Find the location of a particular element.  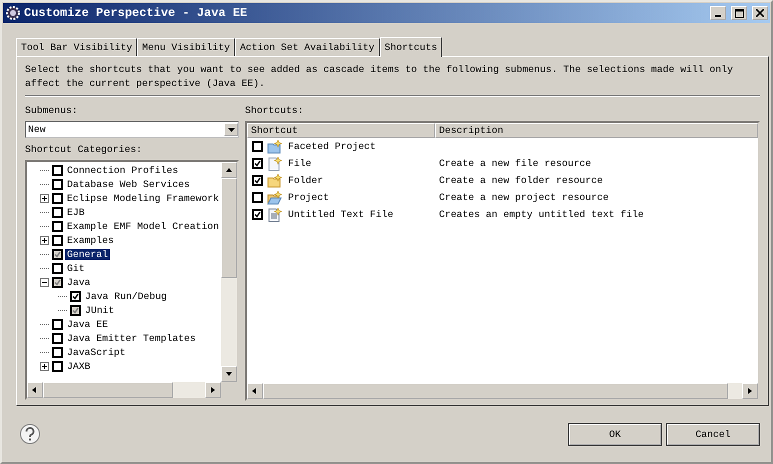

tab: Tool Bar Visibility is located at coordinates (77, 47).